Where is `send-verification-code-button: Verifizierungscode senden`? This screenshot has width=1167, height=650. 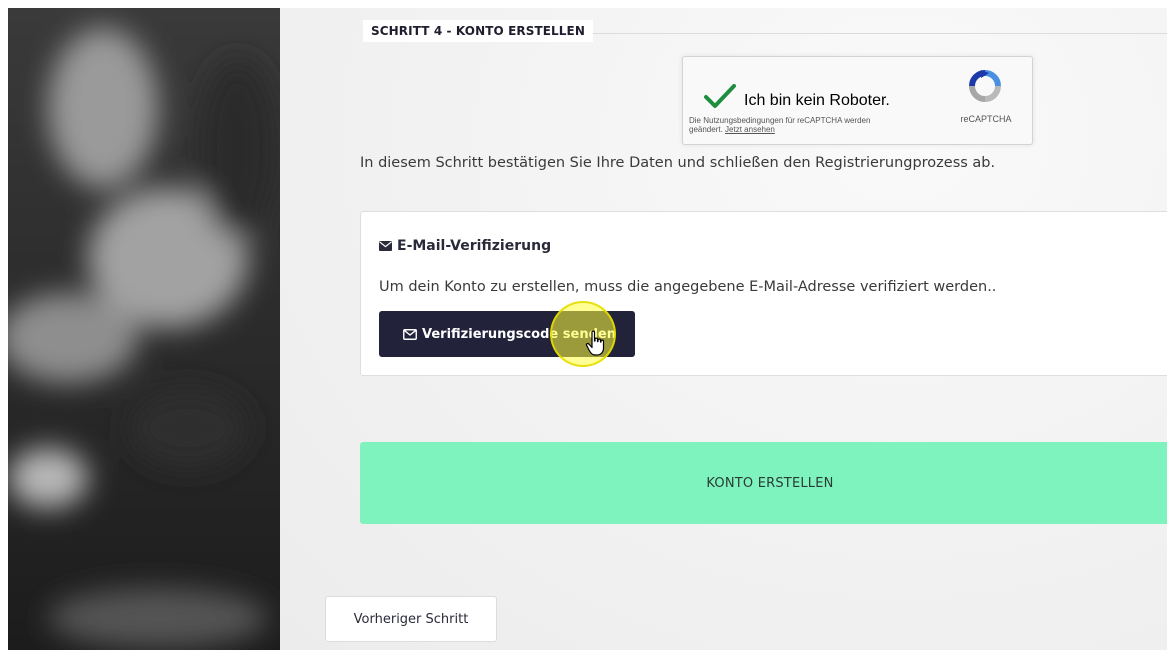 send-verification-code-button: Verifizierungscode senden is located at coordinates (507, 334).